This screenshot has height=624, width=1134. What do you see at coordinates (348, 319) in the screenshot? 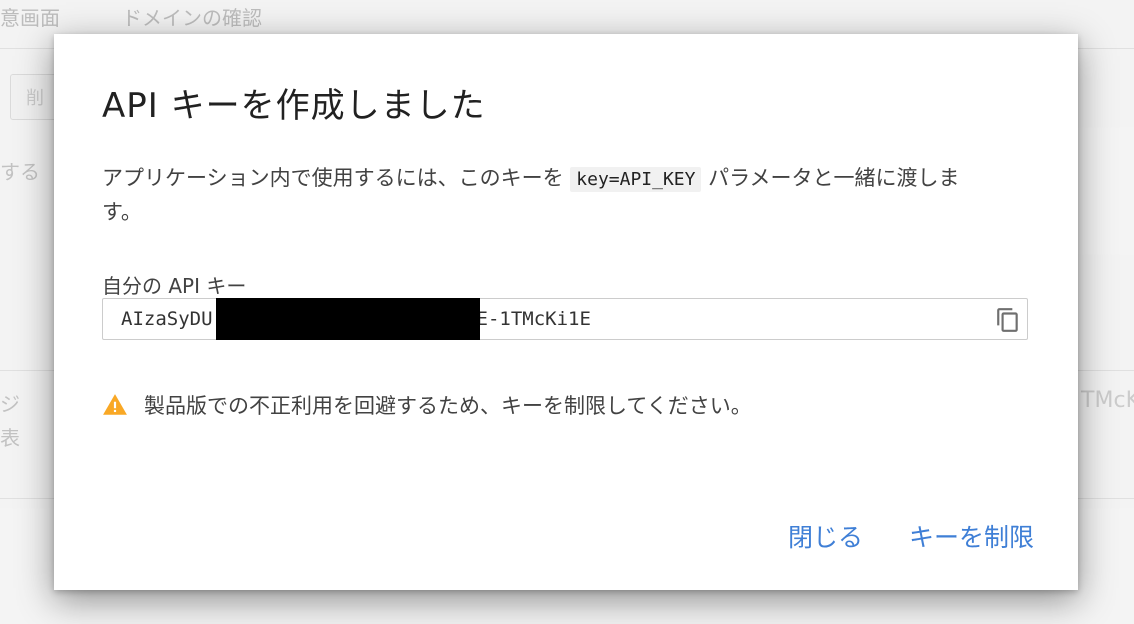
I see `redaction-bar` at bounding box center [348, 319].